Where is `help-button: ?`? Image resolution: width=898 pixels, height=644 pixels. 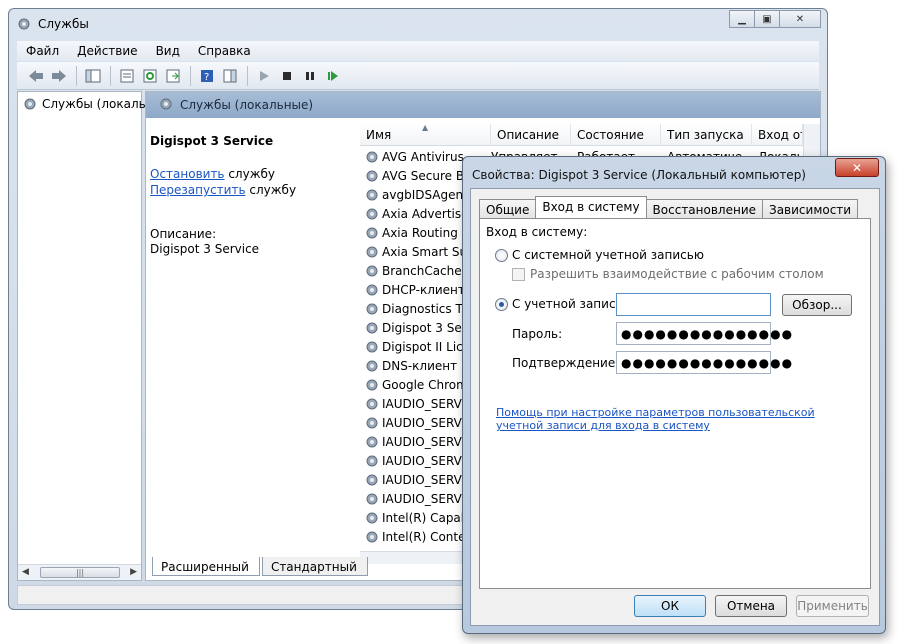 help-button: ? is located at coordinates (207, 76).